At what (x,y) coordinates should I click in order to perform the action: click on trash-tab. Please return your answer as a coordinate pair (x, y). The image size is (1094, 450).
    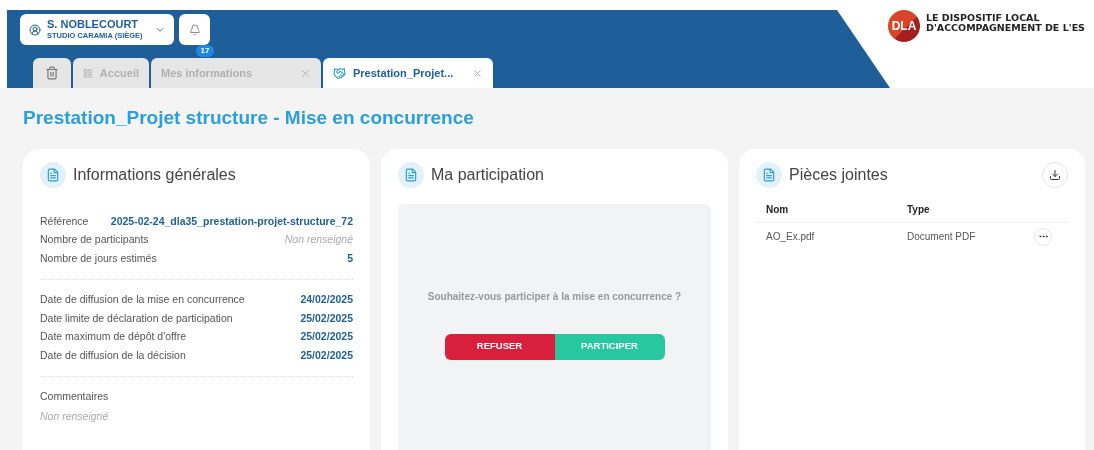
    Looking at the image, I should click on (52, 73).